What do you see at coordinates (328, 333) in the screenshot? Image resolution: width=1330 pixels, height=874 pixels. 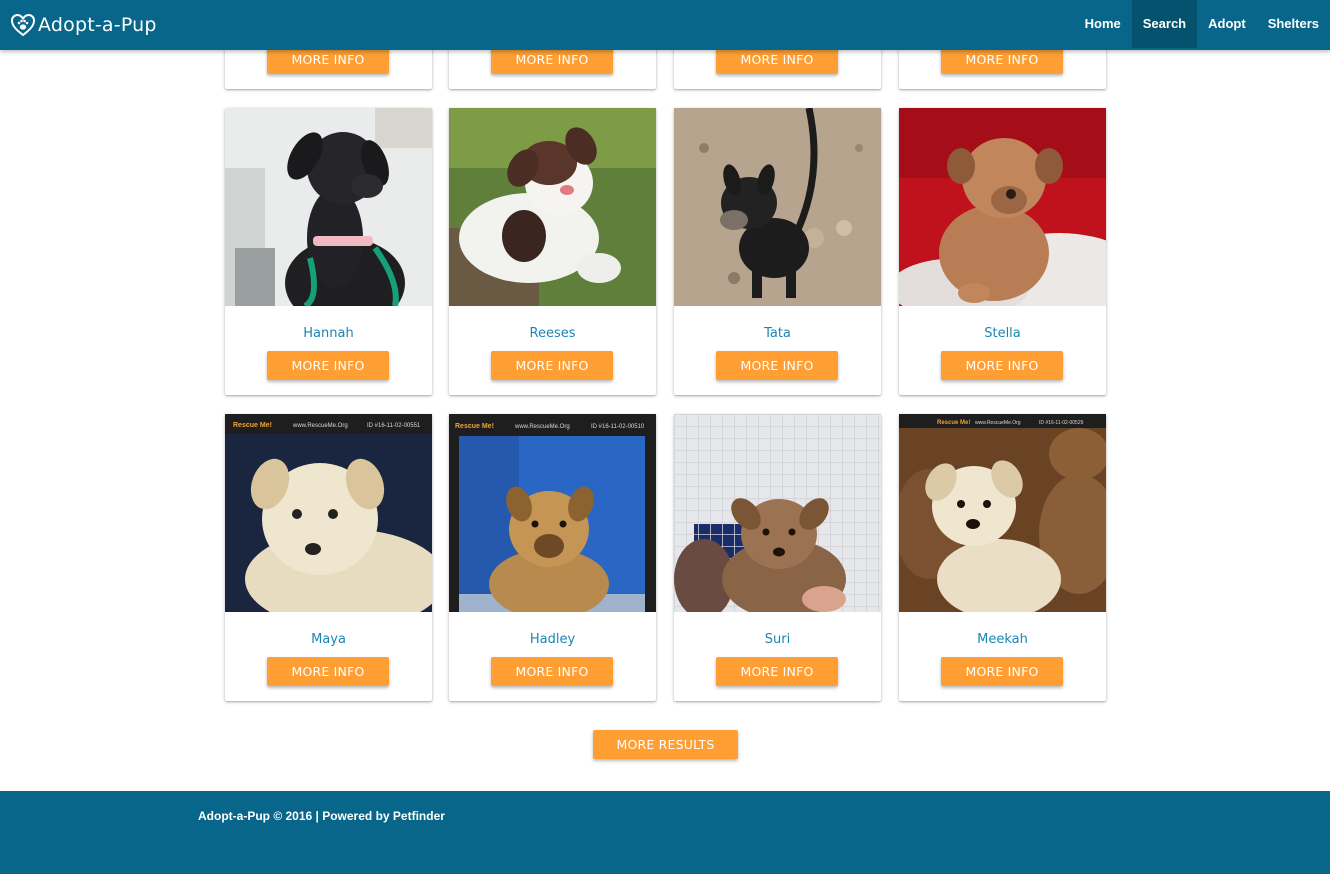 I see `pup-name: Hannah` at bounding box center [328, 333].